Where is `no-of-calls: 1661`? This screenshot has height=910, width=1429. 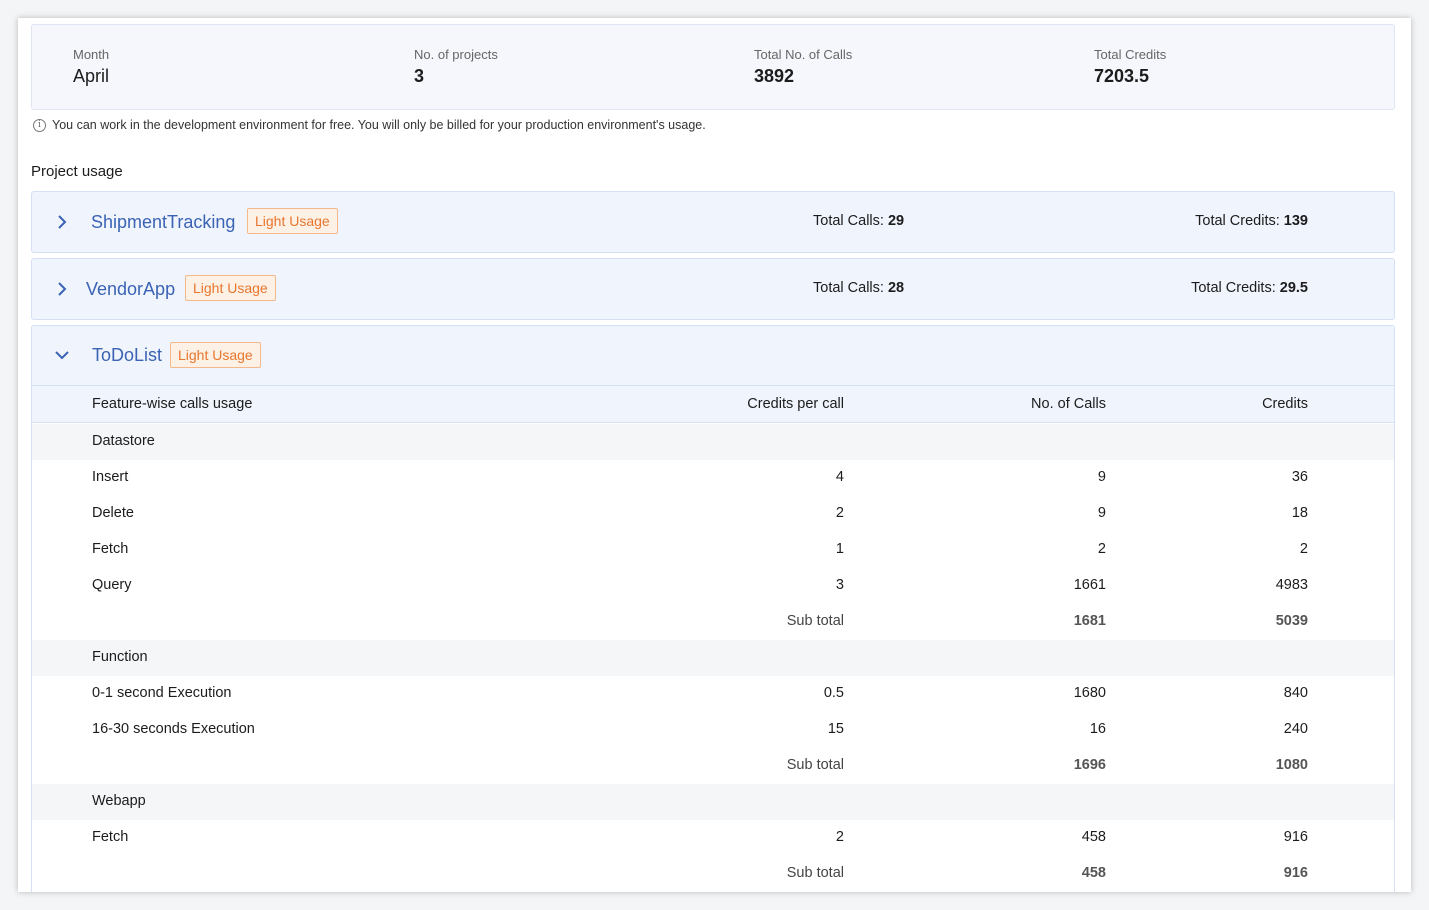
no-of-calls: 1661 is located at coordinates (1089, 585).